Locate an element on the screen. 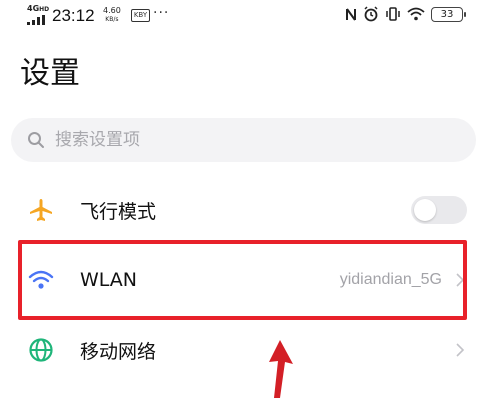  search-icon is located at coordinates (36, 140).